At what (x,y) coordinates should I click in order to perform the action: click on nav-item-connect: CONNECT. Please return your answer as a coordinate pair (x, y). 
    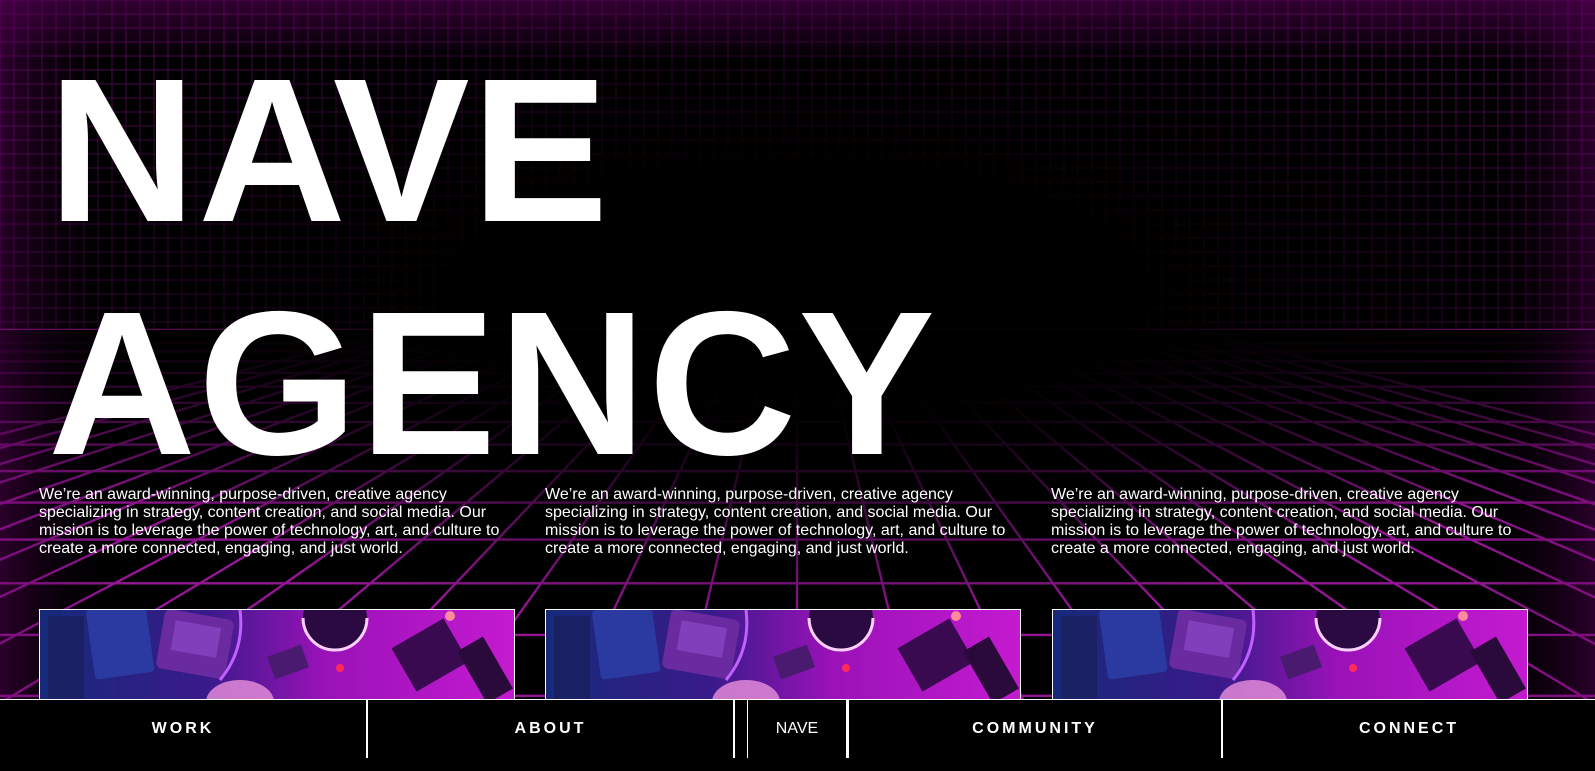
    Looking at the image, I should click on (1409, 729).